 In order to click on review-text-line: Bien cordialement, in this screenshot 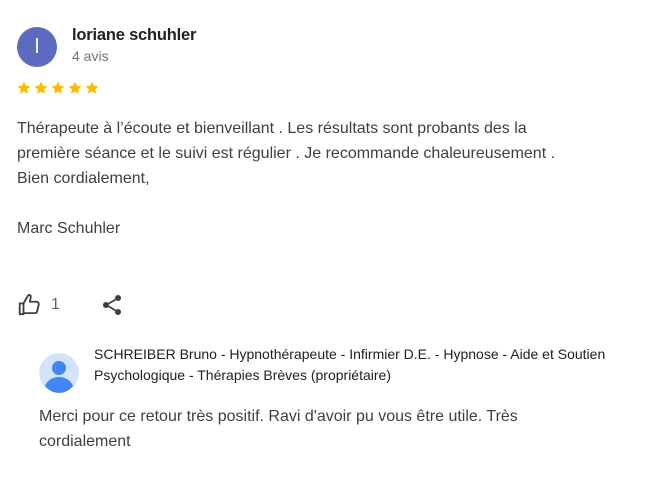, I will do `click(83, 178)`.